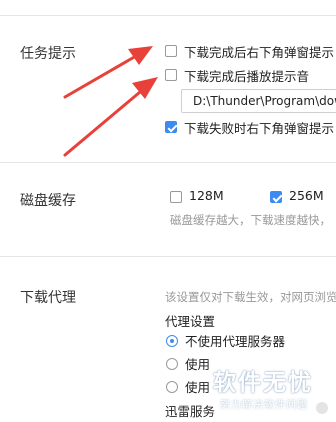 Image resolution: width=336 pixels, height=422 pixels. I want to click on checkbox-cache-128m, so click(176, 197).